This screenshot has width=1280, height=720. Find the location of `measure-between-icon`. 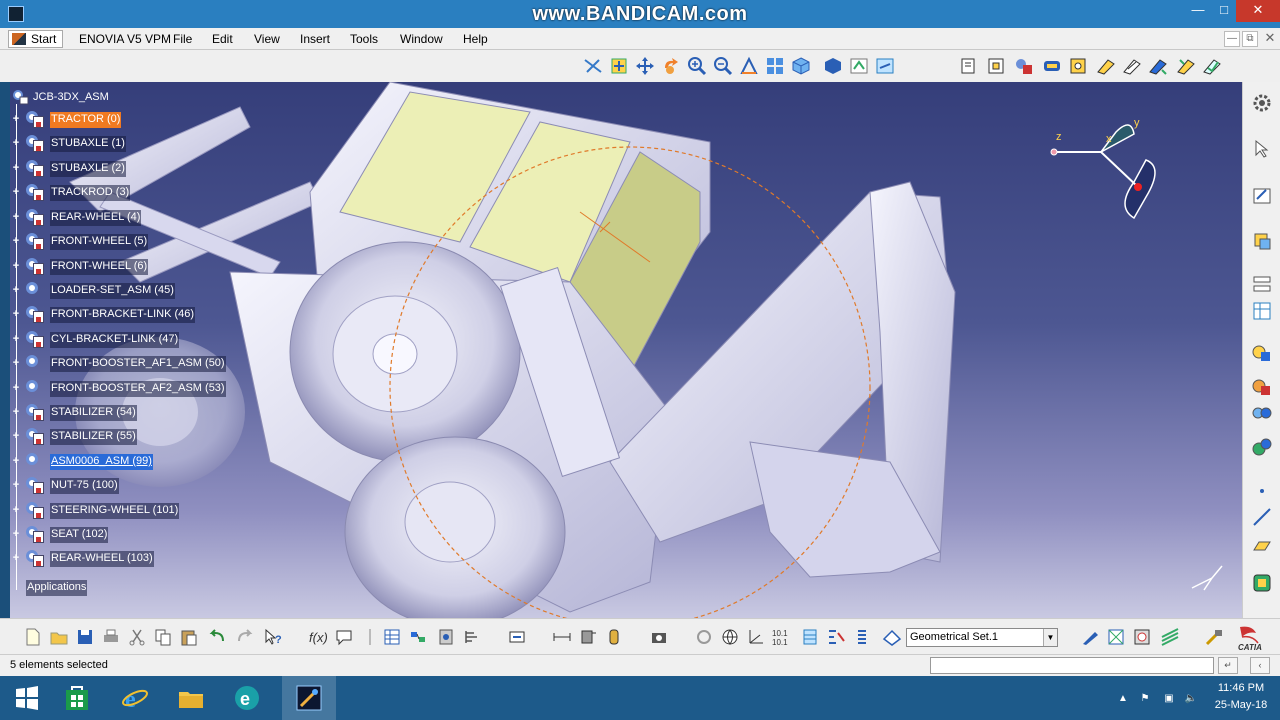

measure-between-icon is located at coordinates (562, 637).